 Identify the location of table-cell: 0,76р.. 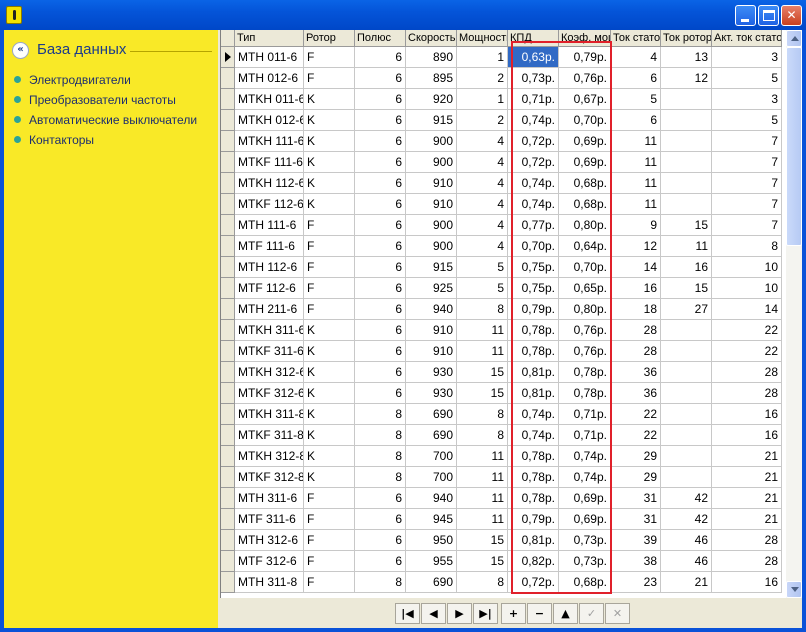
(585, 351).